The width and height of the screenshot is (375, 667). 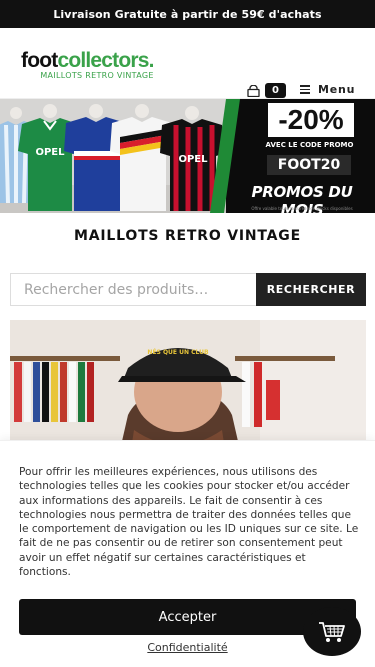 I want to click on search-form: RECHERCHER, so click(x=188, y=289).